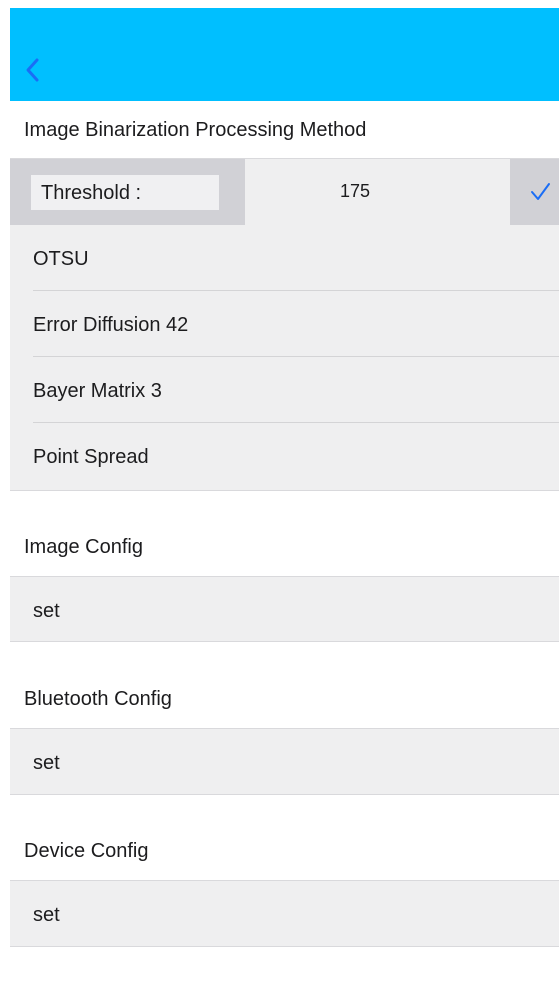  I want to click on option-error-diffusion: Error Diffusion 42, so click(284, 324).